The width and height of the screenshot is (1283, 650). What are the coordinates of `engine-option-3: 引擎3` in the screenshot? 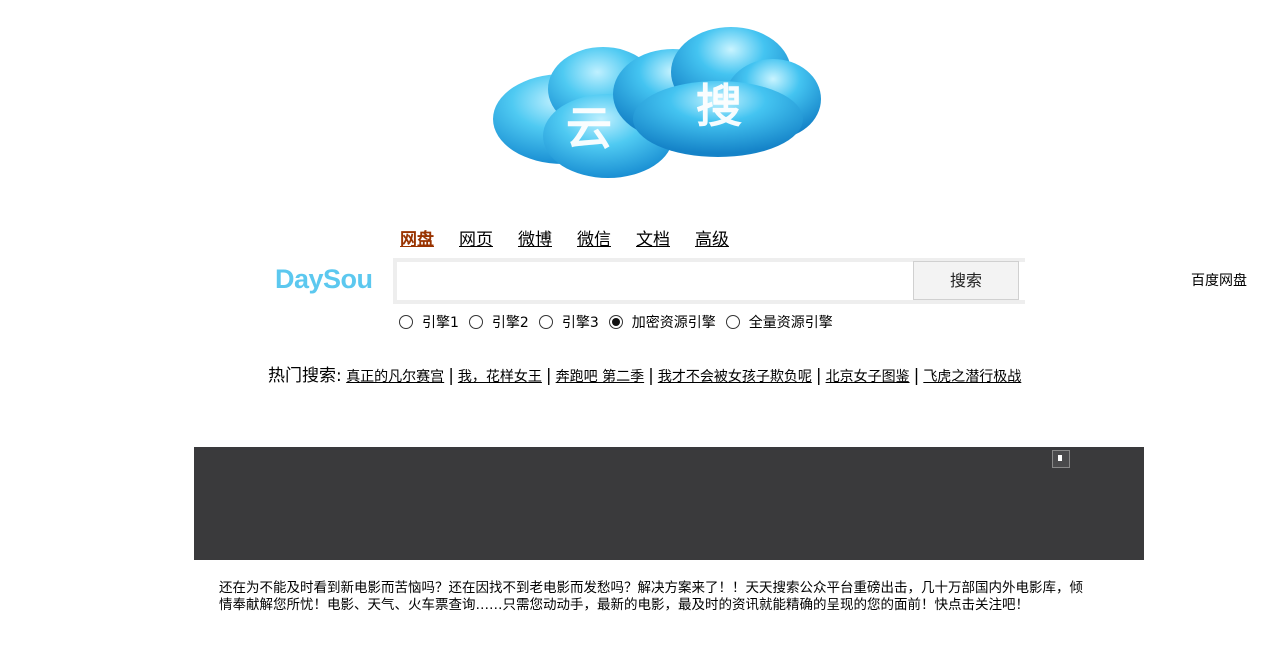 It's located at (568, 322).